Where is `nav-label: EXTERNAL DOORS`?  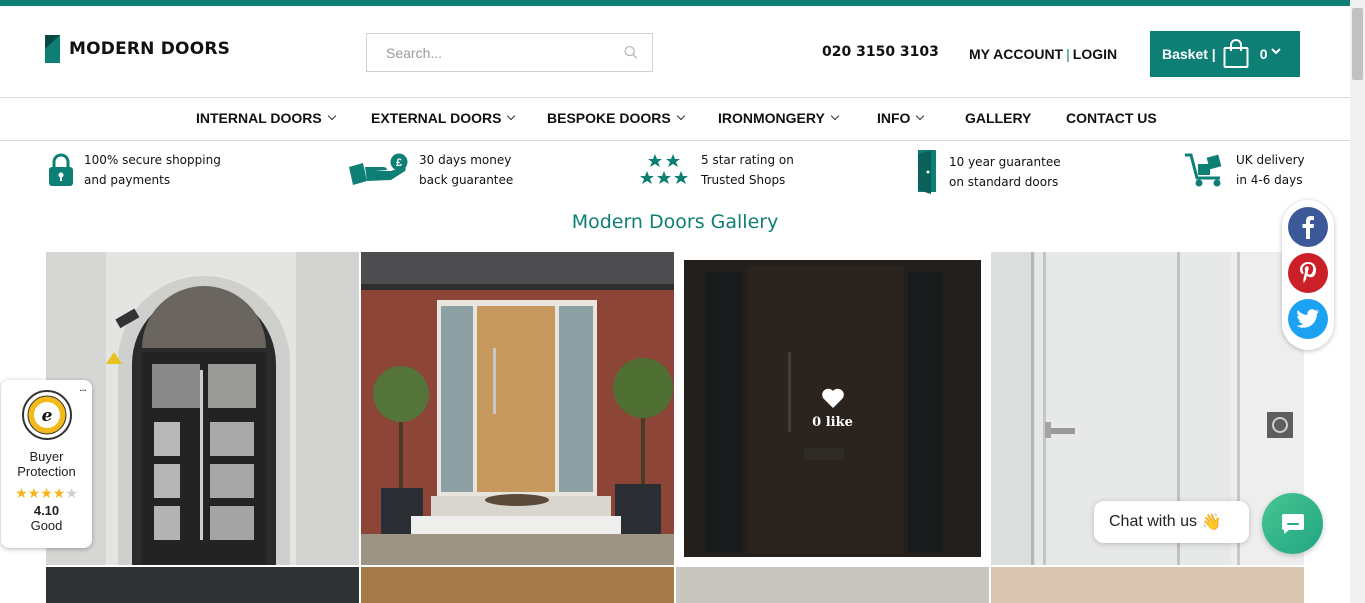 nav-label: EXTERNAL DOORS is located at coordinates (436, 118).